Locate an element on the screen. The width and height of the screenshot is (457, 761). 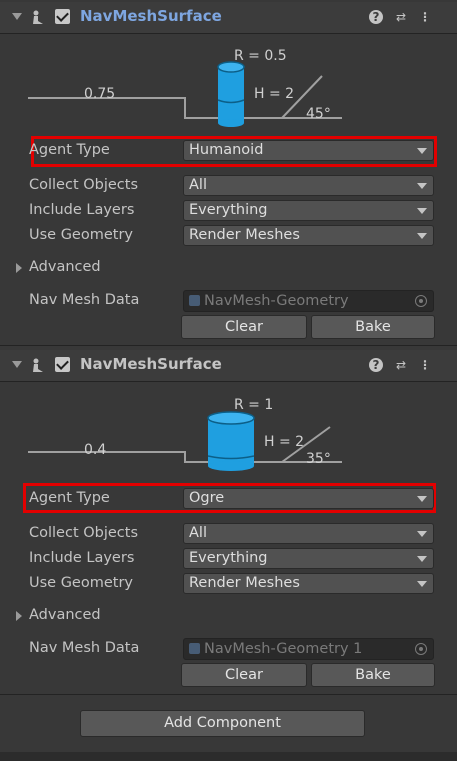
nav-mesh-data-field: NavMesh-Geometry 1 is located at coordinates (308, 649).